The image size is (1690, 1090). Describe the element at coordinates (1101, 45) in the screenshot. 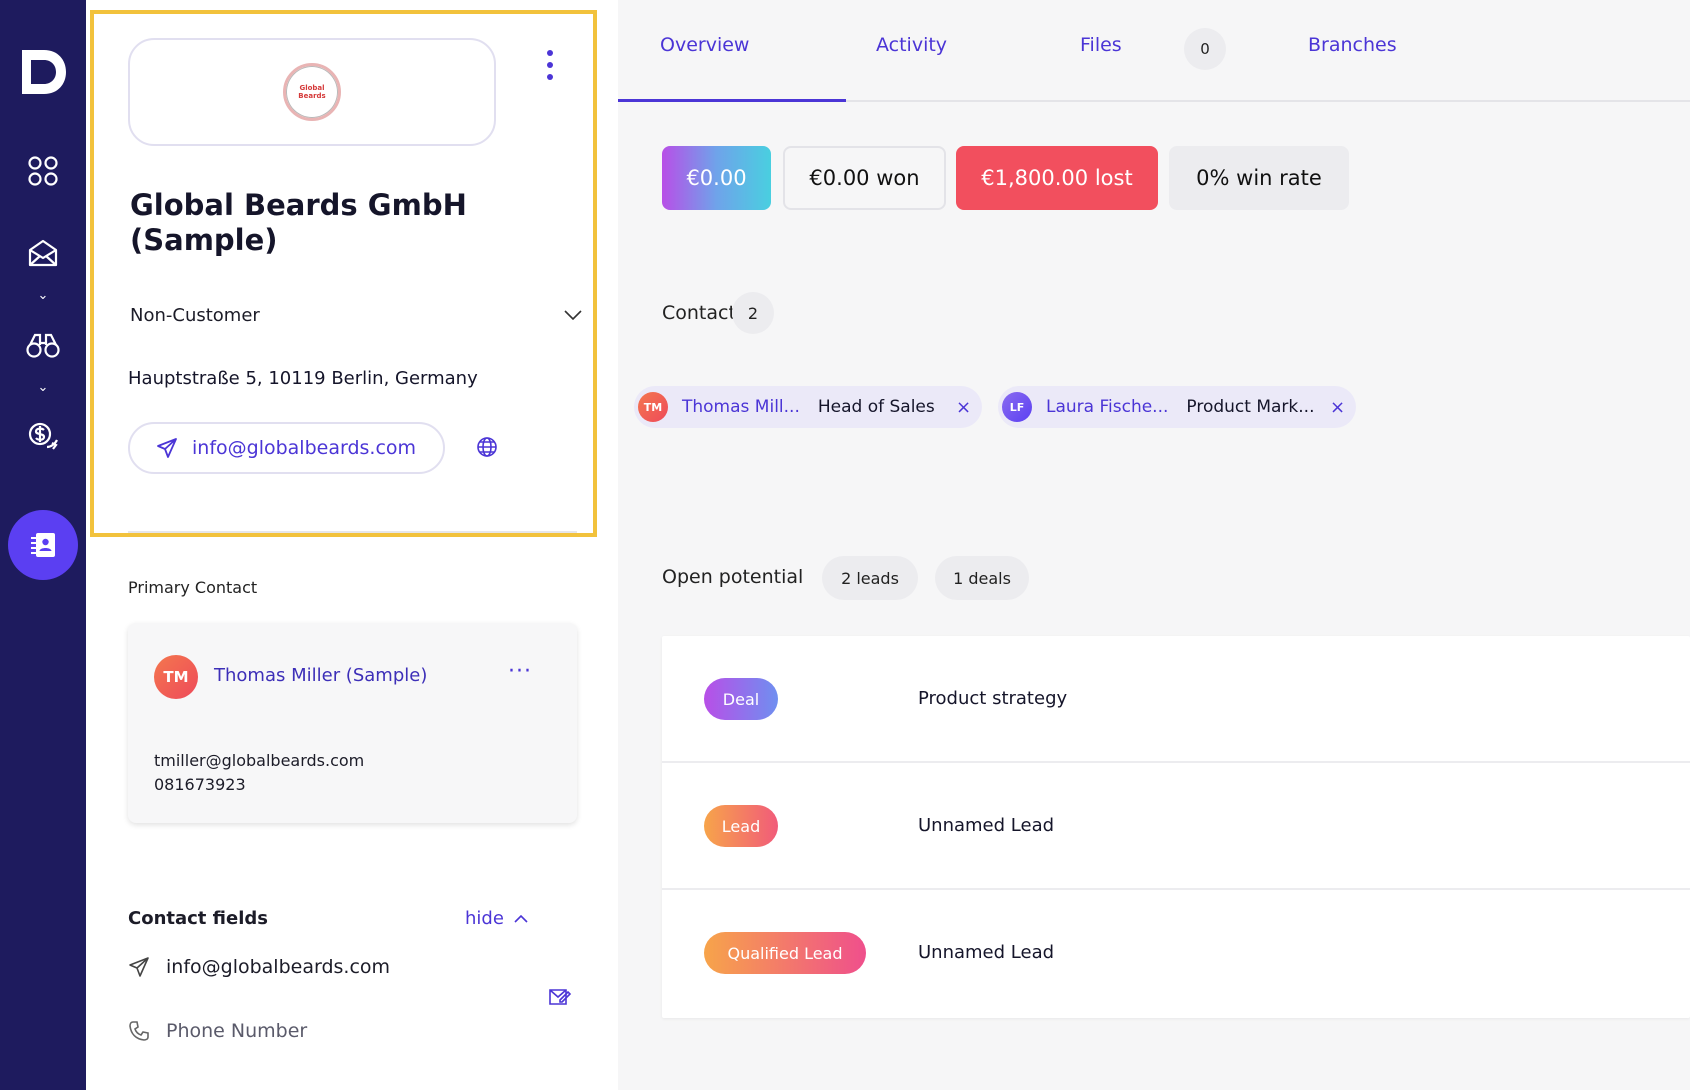

I see `tab-files: Files` at that location.